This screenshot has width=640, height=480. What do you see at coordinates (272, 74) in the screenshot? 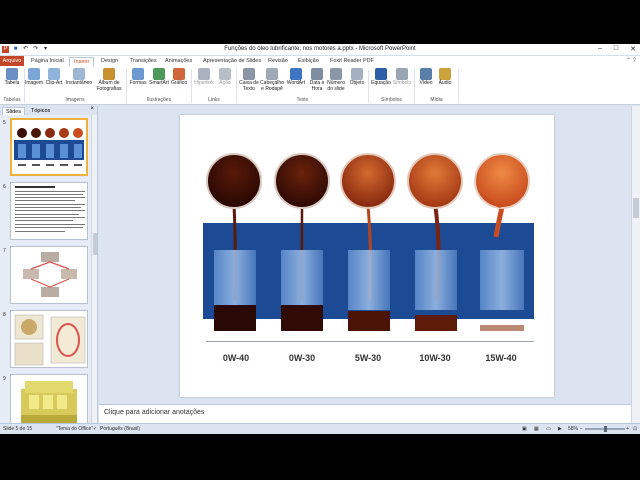
I see `header-footer-icon` at bounding box center [272, 74].